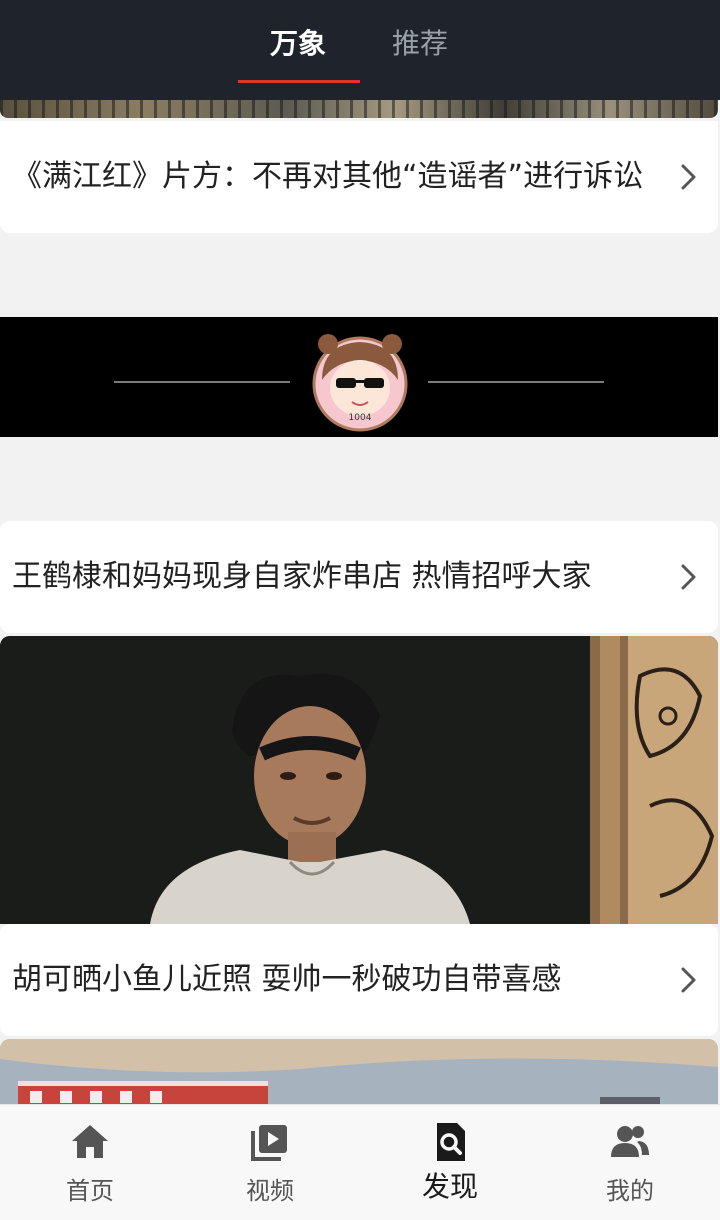 The image size is (720, 1220). I want to click on building-photo, so click(359, 1074).